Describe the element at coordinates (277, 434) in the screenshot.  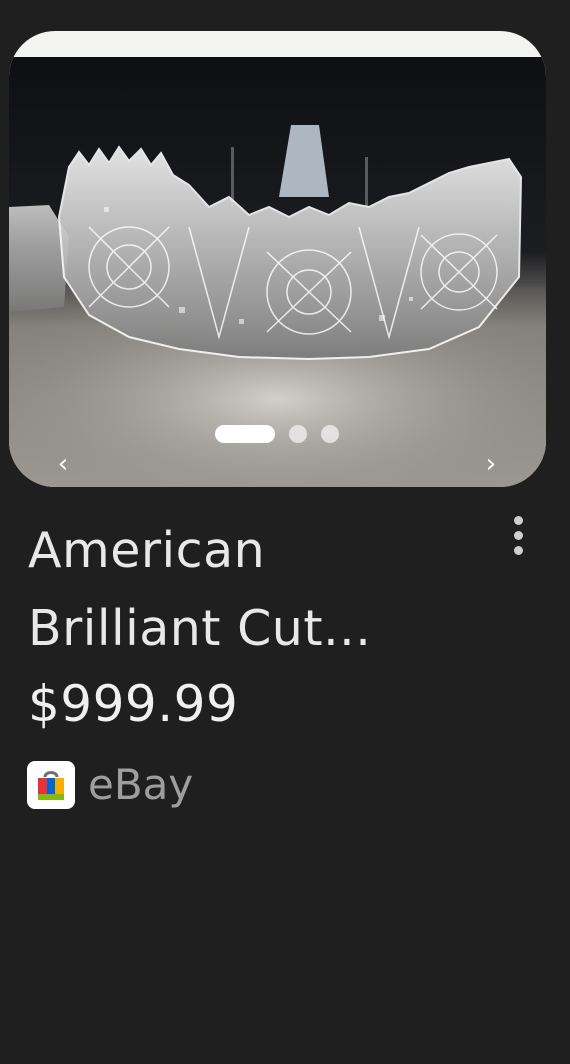
I see `carousel-page-indicator` at that location.